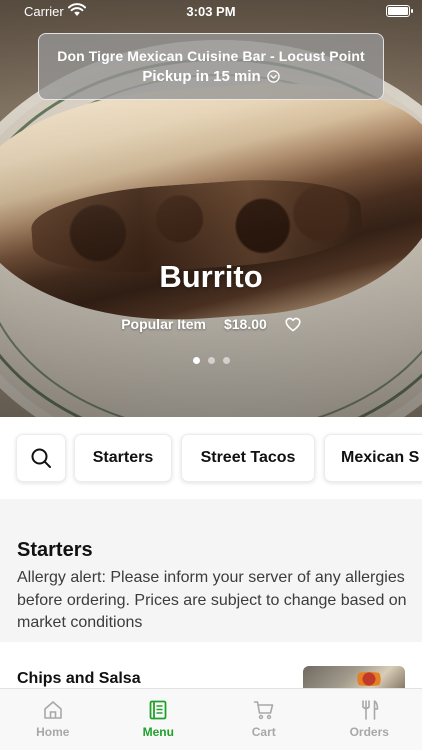 Image resolution: width=422 pixels, height=750 pixels. I want to click on menu-item-name: Chips and Salsa, so click(79, 678).